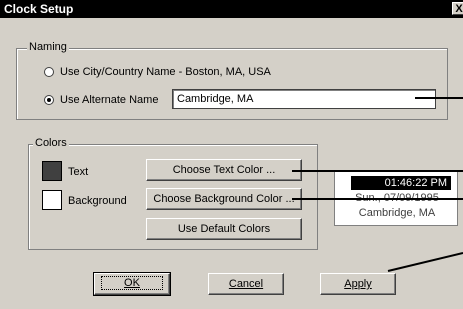  I want to click on naming-legend: Naming, so click(48, 47).